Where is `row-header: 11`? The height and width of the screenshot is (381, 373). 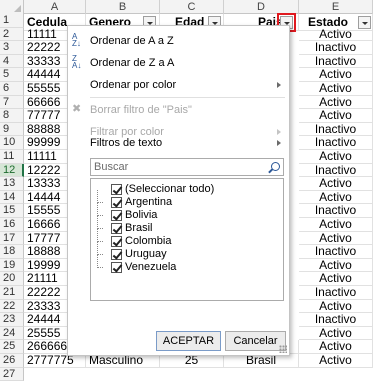
row-header: 11 is located at coordinates (12, 157).